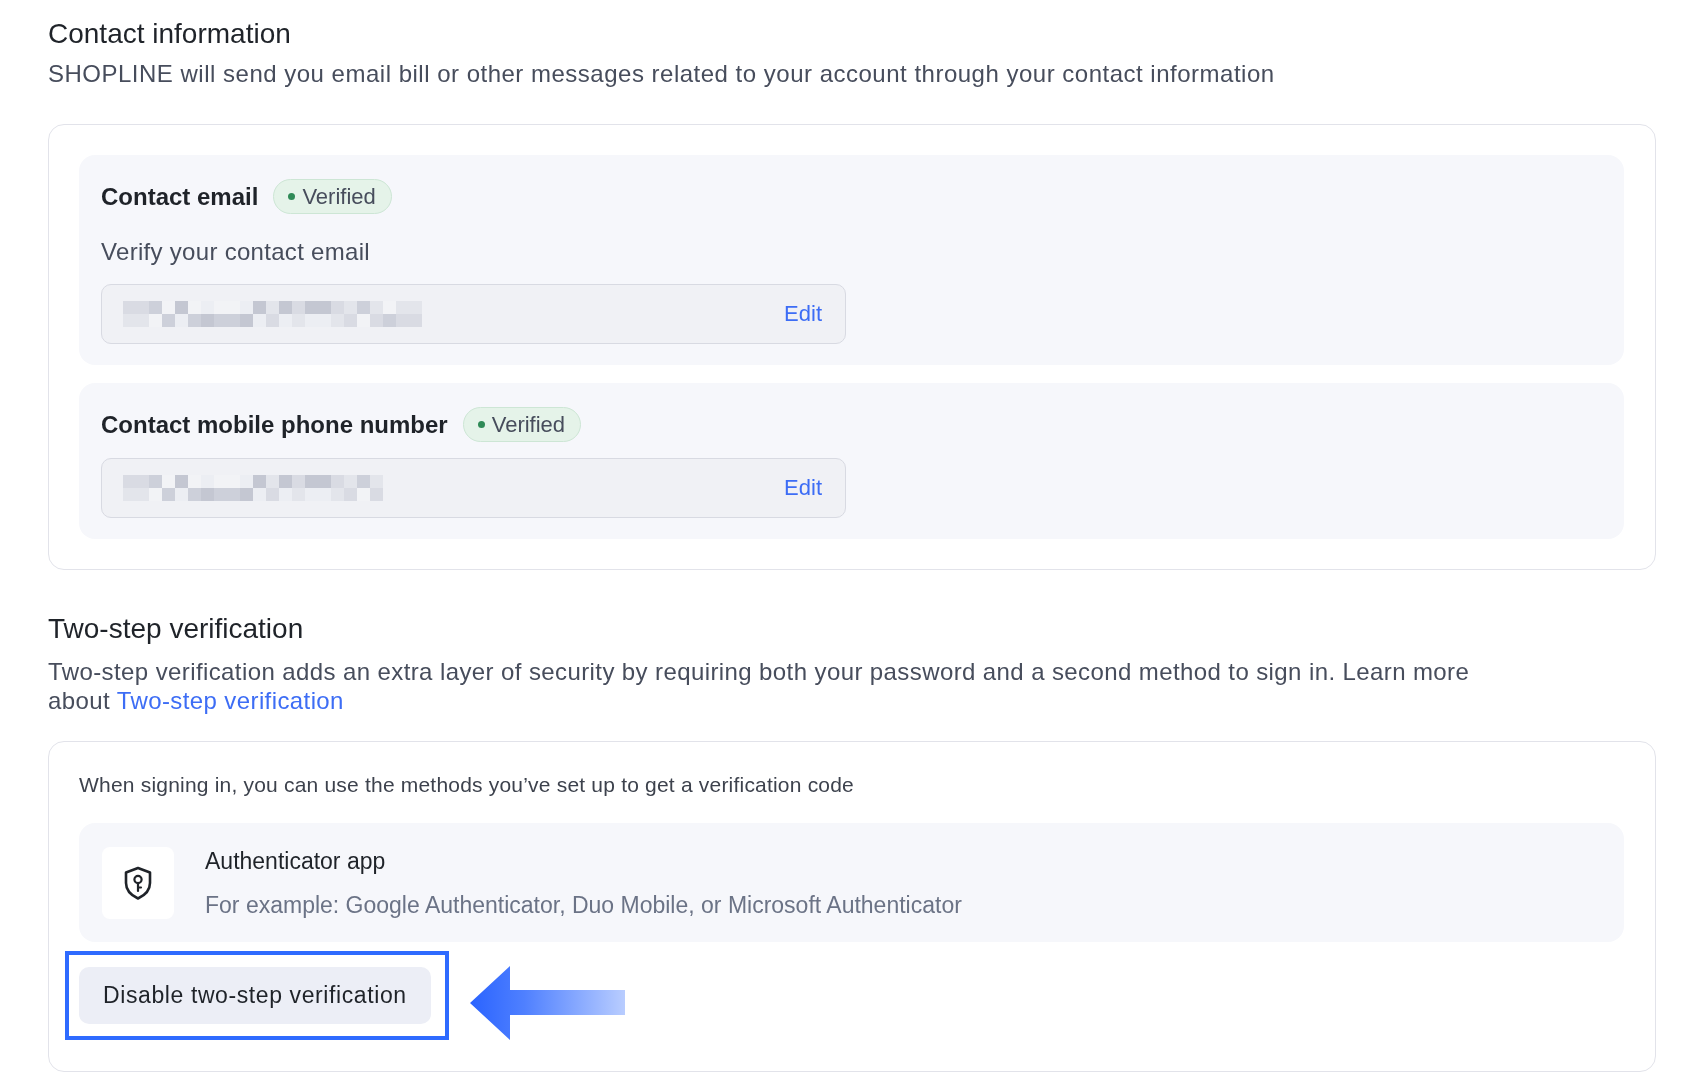 This screenshot has width=1700, height=1080. I want to click on section-title: Contact information, so click(169, 34).